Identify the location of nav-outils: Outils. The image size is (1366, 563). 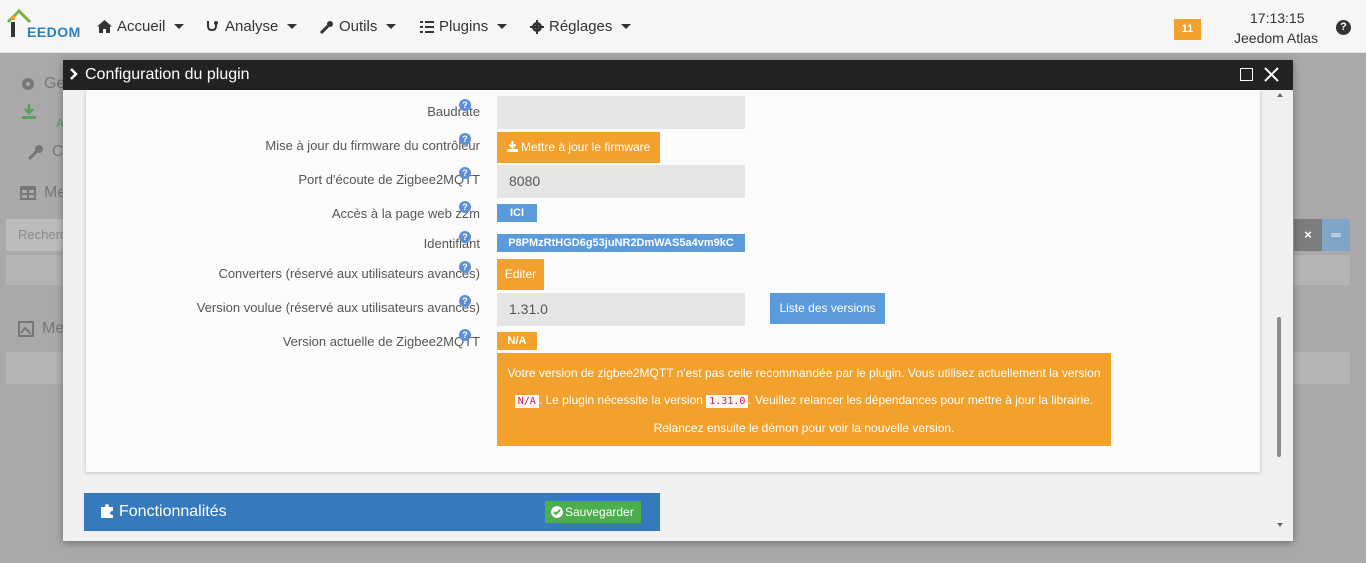
(358, 26).